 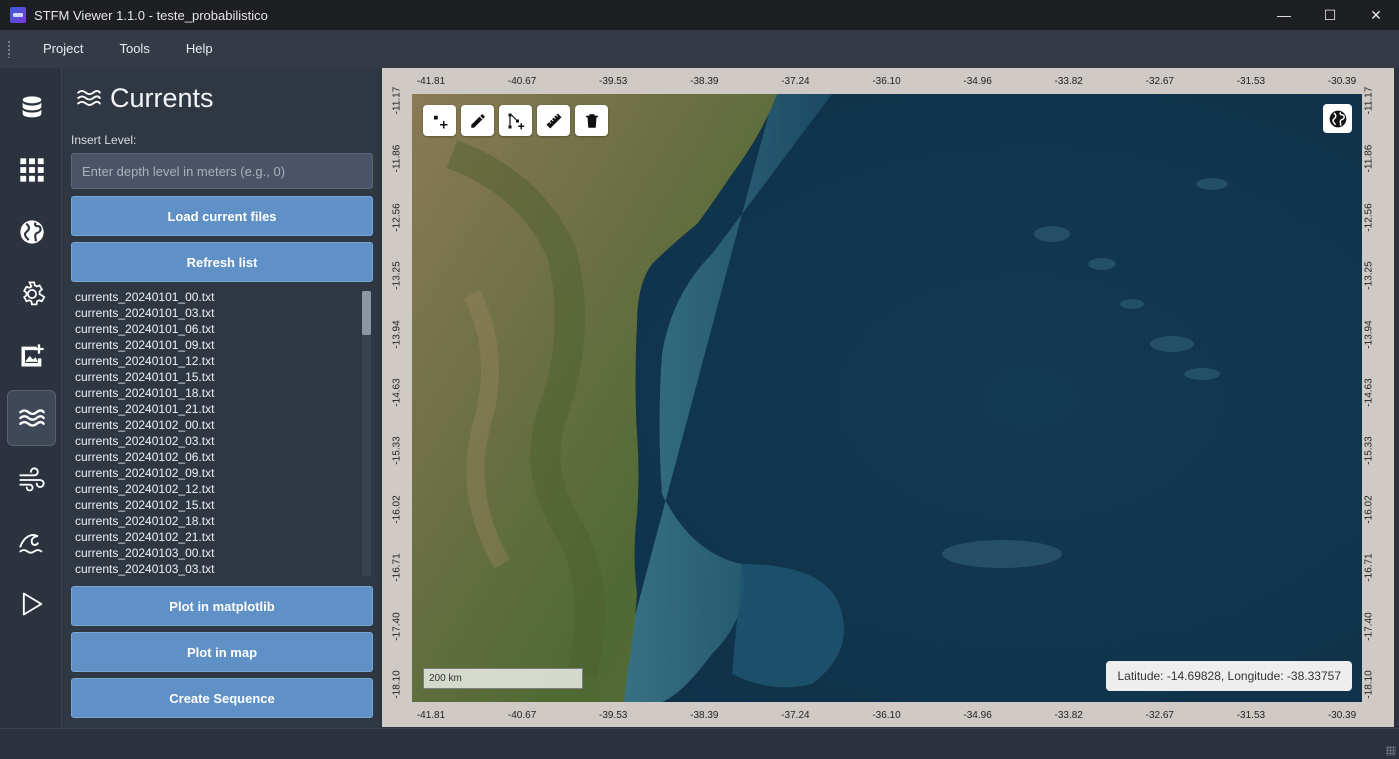 I want to click on rail-settings-button, so click(x=31, y=294).